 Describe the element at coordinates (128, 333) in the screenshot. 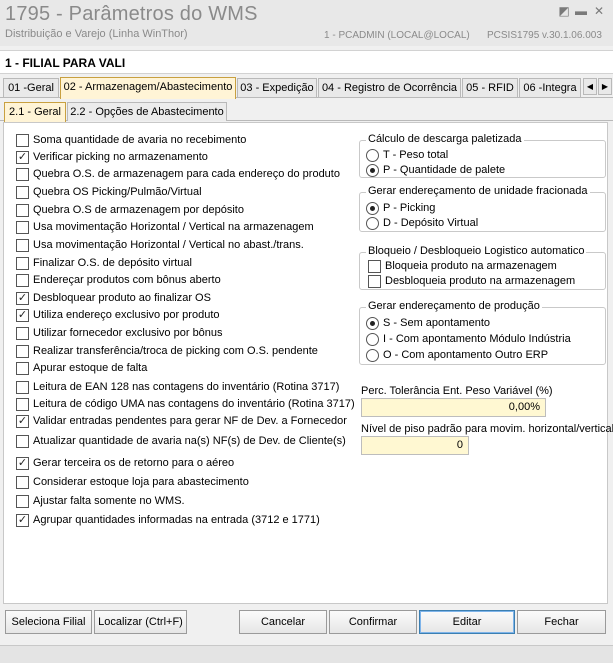

I see `checkbox-label: Utilizar fornecedor exclusivo por bônus` at that location.